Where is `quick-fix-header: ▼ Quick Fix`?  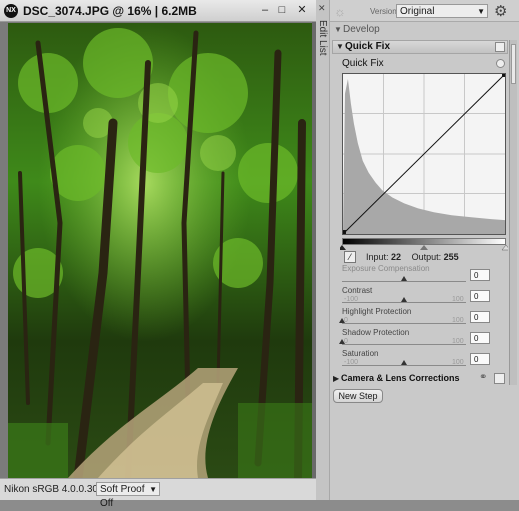 quick-fix-header: ▼ Quick Fix is located at coordinates (420, 47).